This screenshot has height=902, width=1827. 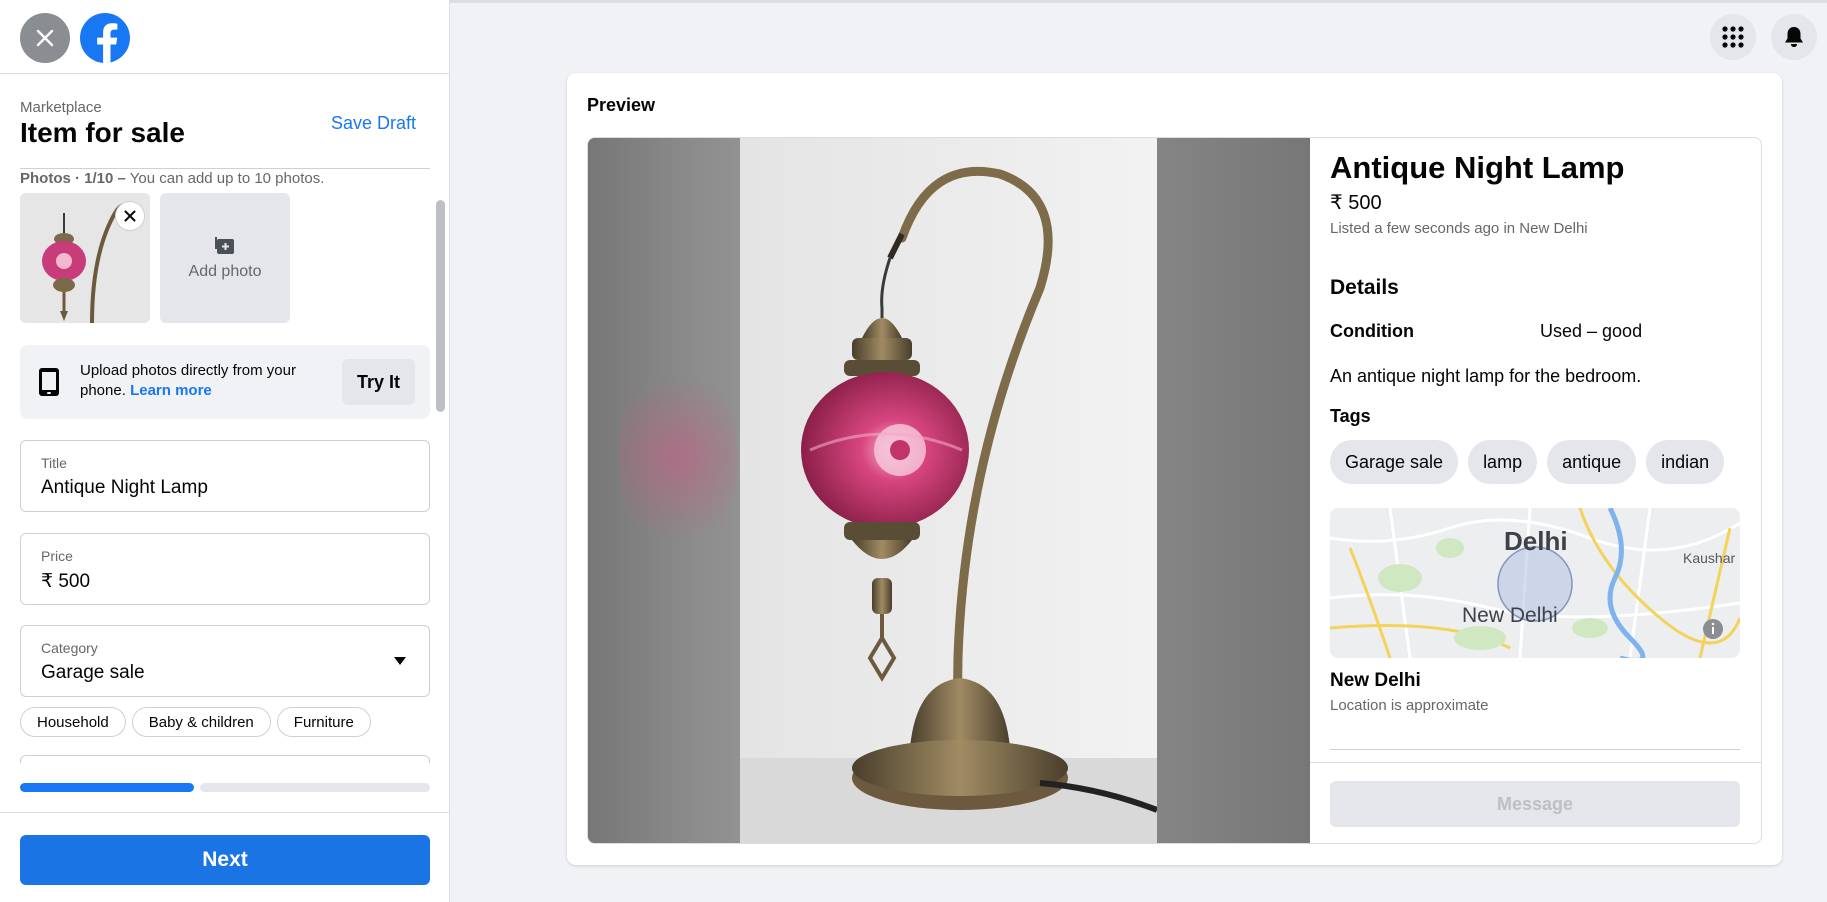 I want to click on location-divider, so click(x=1535, y=749).